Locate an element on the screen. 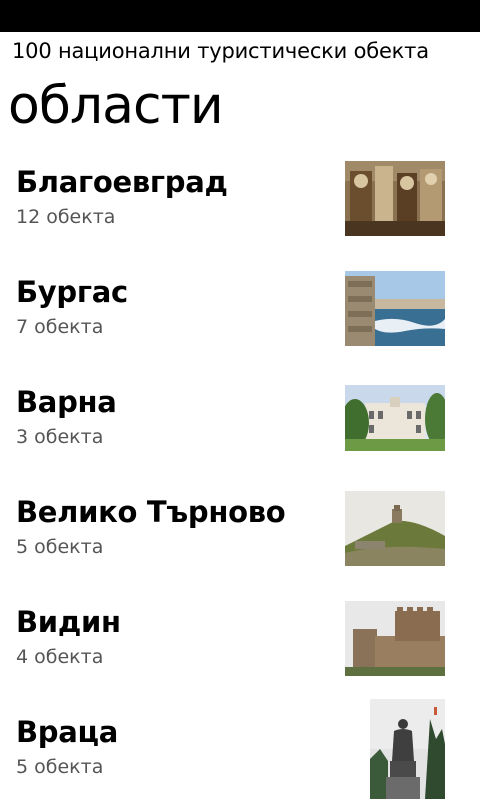 This screenshot has height=810, width=480. region-name: Благоевград is located at coordinates (122, 182).